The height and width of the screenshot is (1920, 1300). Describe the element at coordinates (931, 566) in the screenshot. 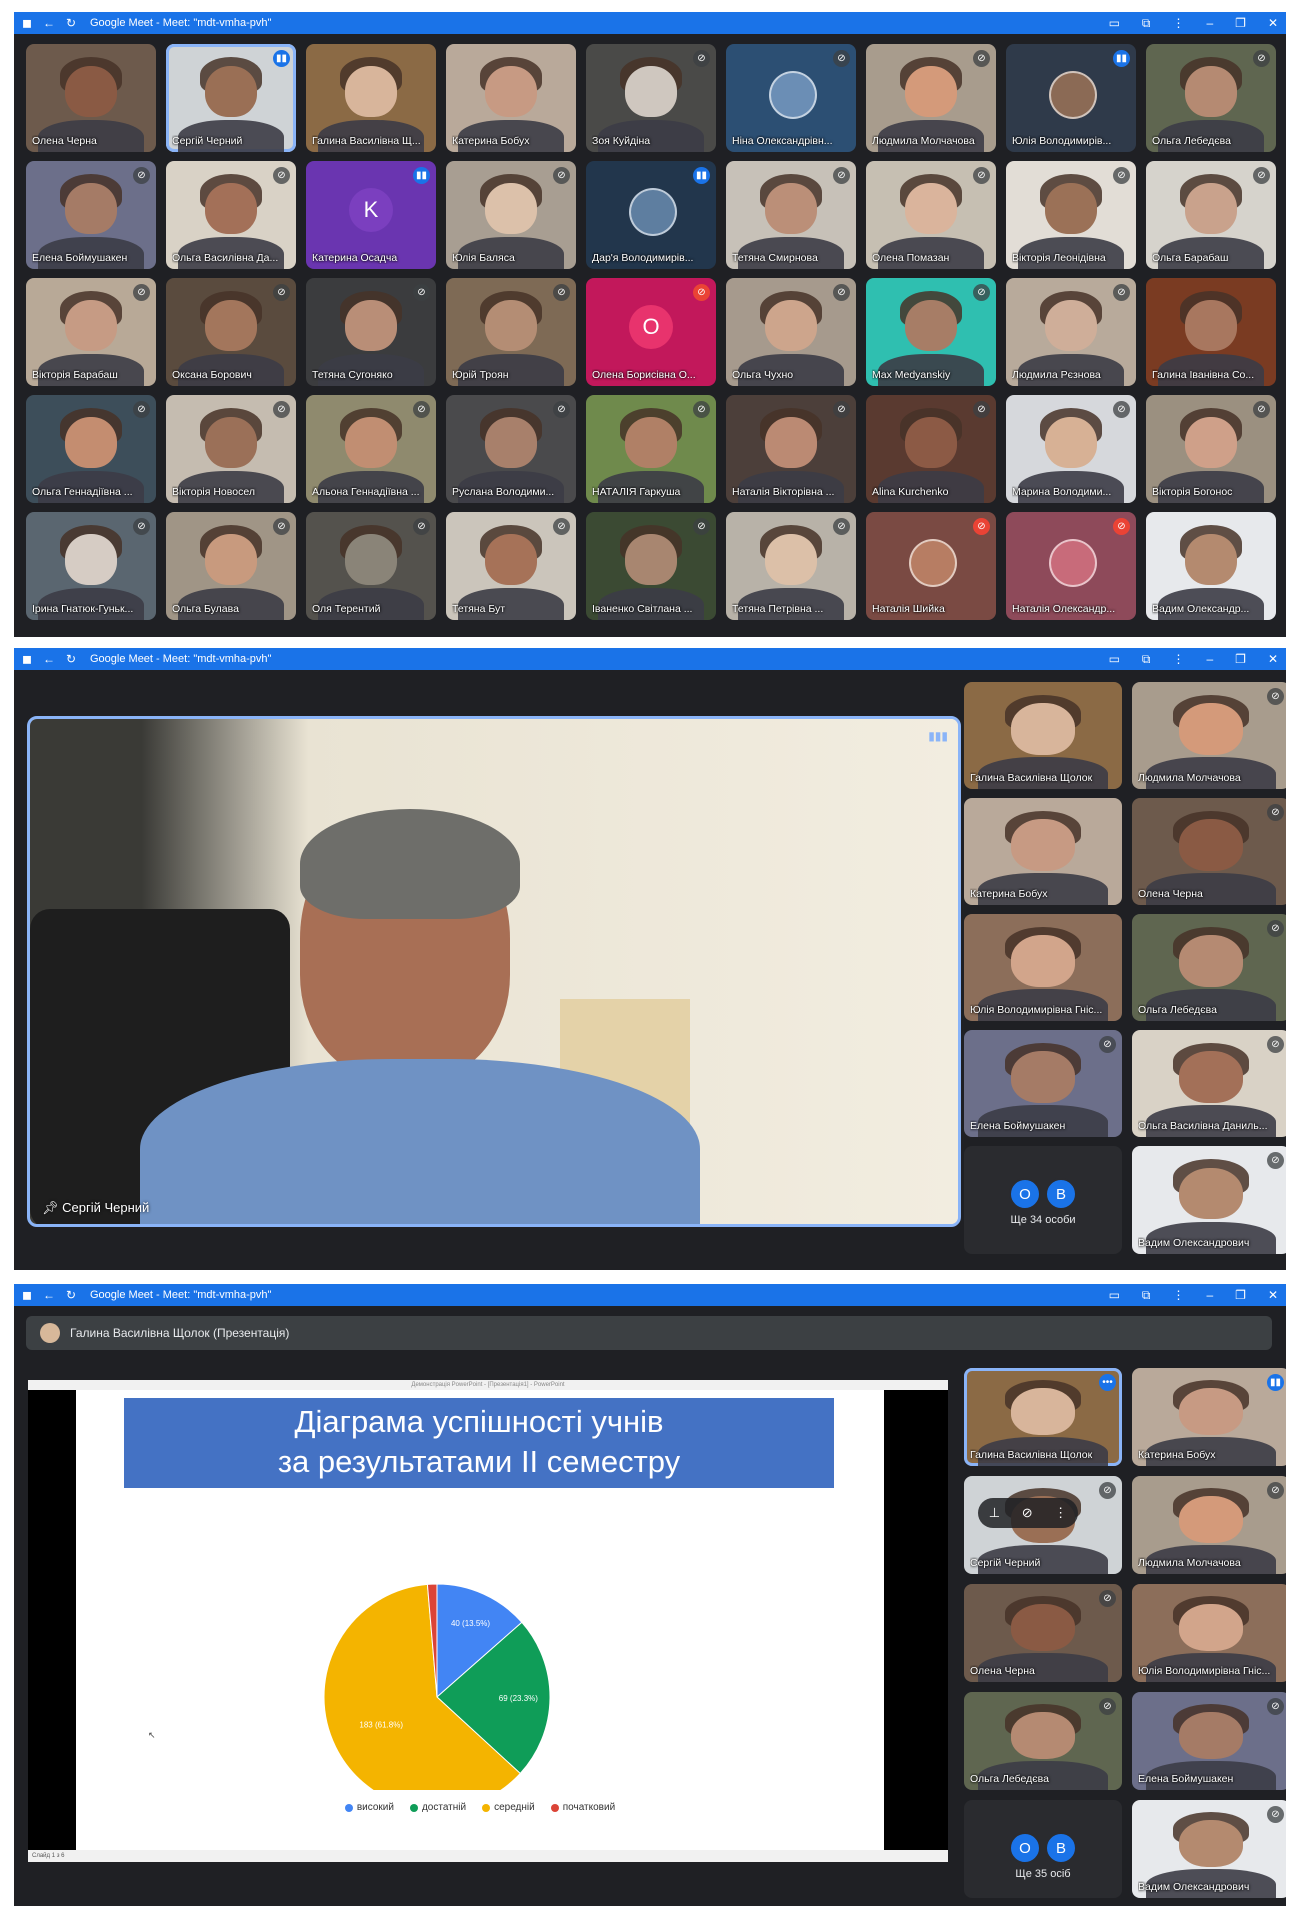

I see `participant-tile: ⊘ Наталія Шийка` at that location.